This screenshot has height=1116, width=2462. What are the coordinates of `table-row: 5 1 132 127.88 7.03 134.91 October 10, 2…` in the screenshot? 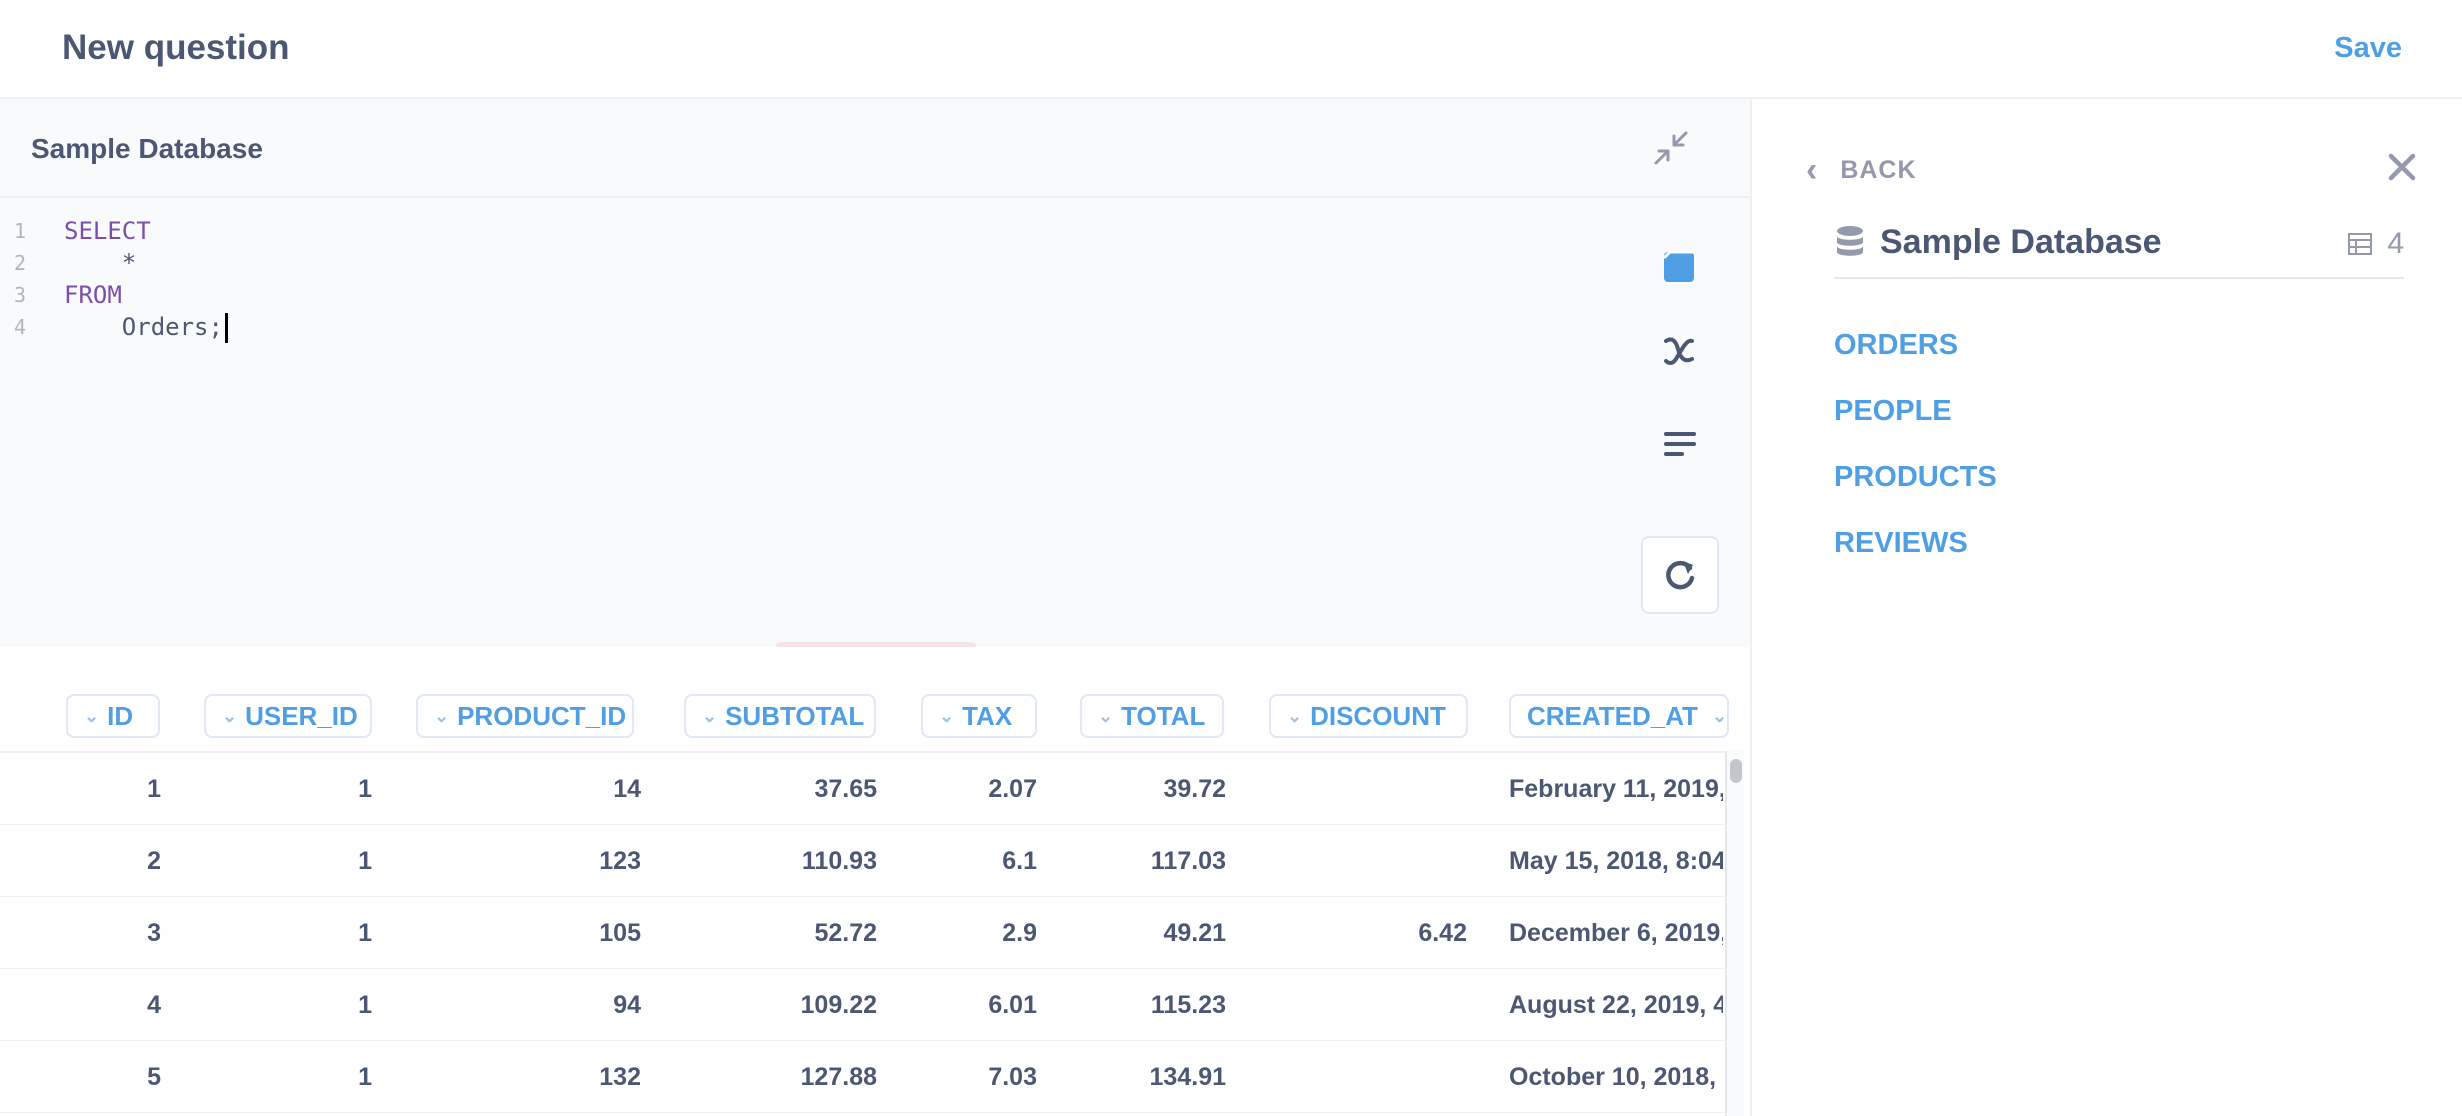 It's located at (862, 1077).